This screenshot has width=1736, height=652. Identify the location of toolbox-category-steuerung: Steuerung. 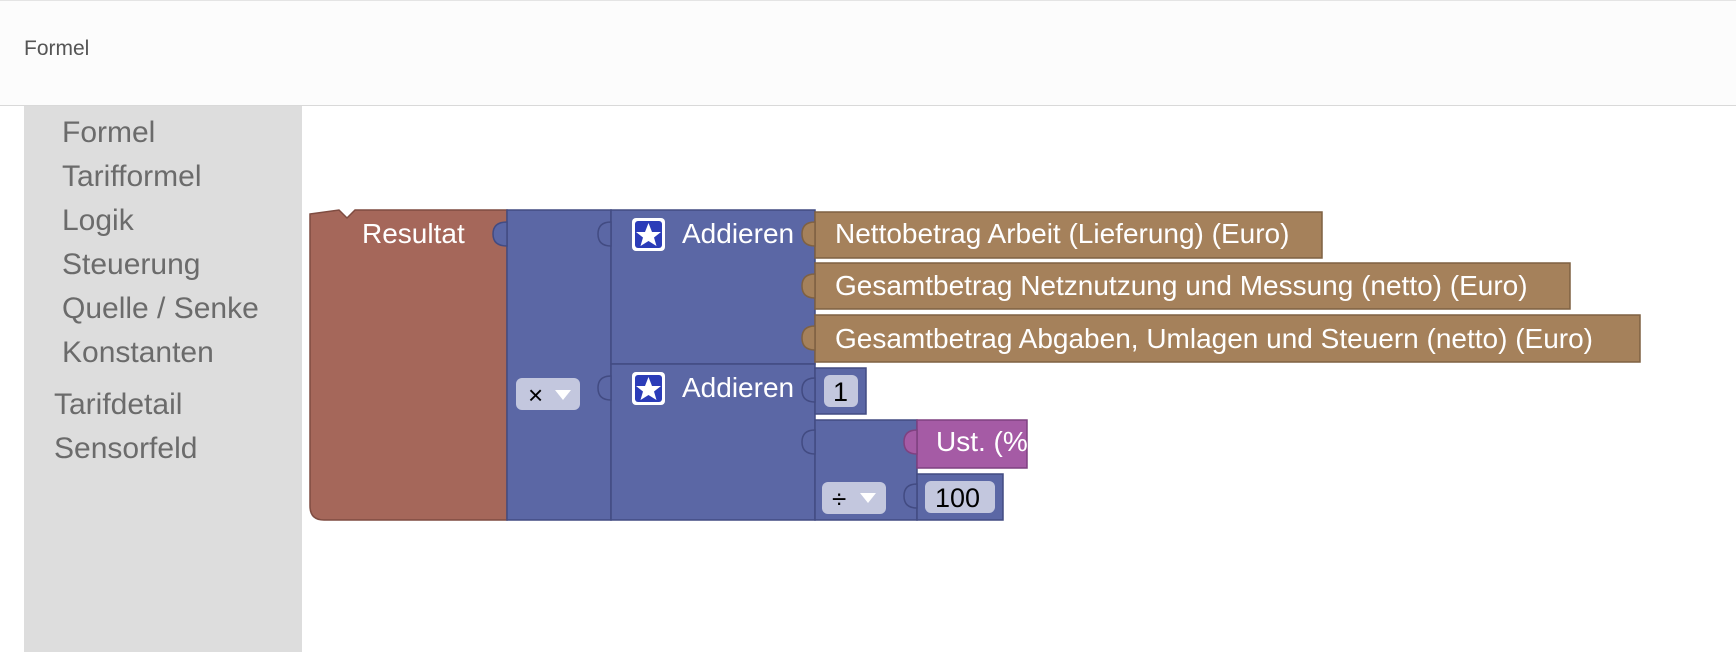
(131, 265).